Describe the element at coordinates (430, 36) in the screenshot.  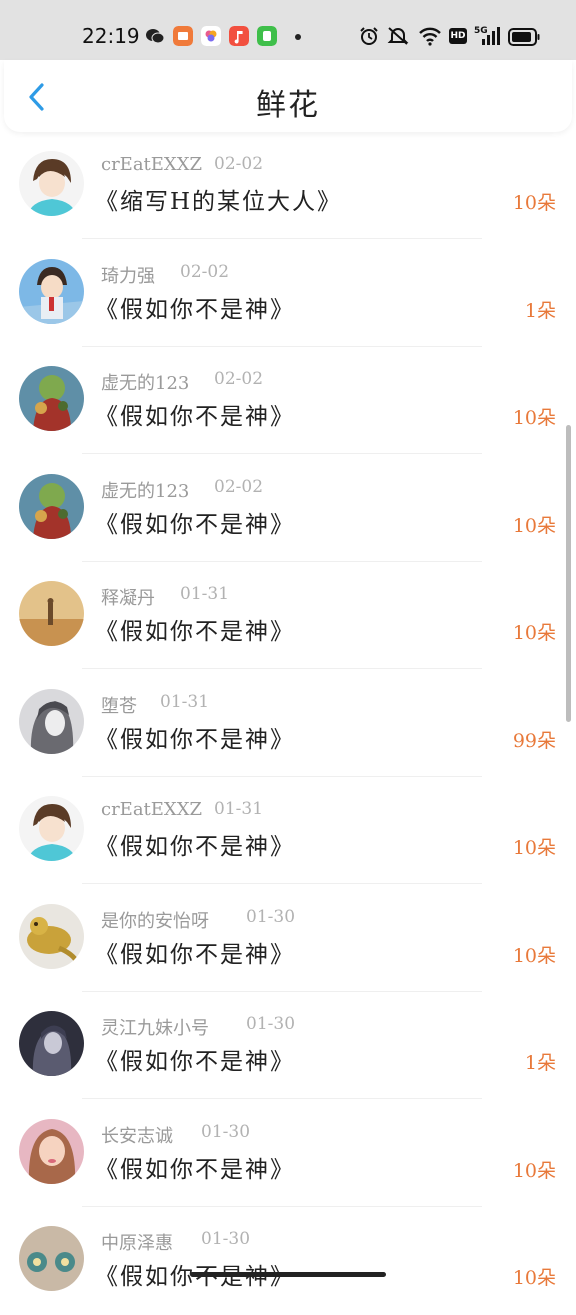
I see `wifi-icon` at that location.